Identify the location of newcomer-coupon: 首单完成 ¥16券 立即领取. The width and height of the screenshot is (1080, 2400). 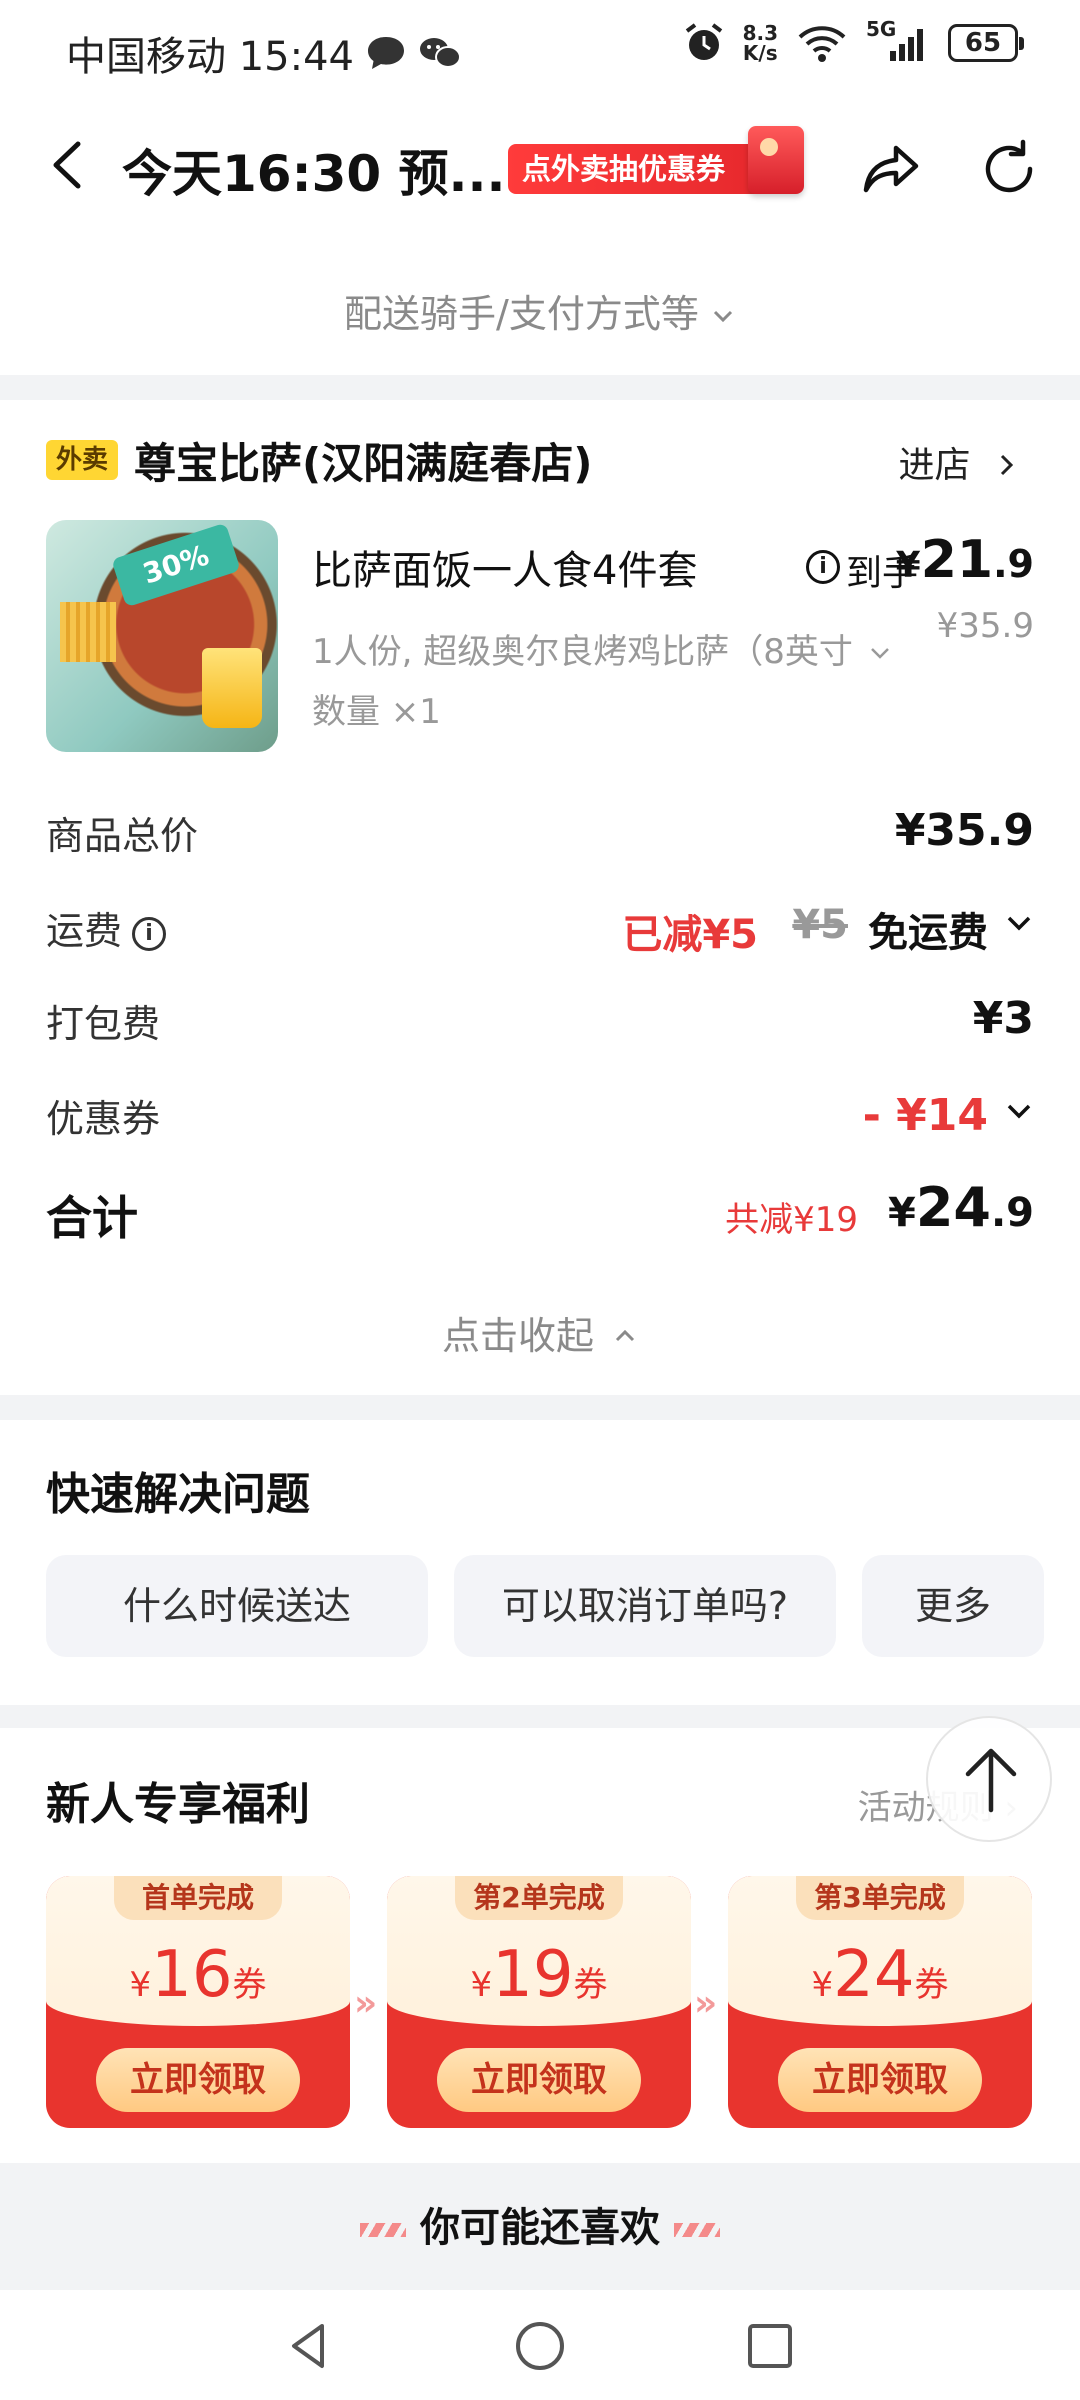
(198, 2002).